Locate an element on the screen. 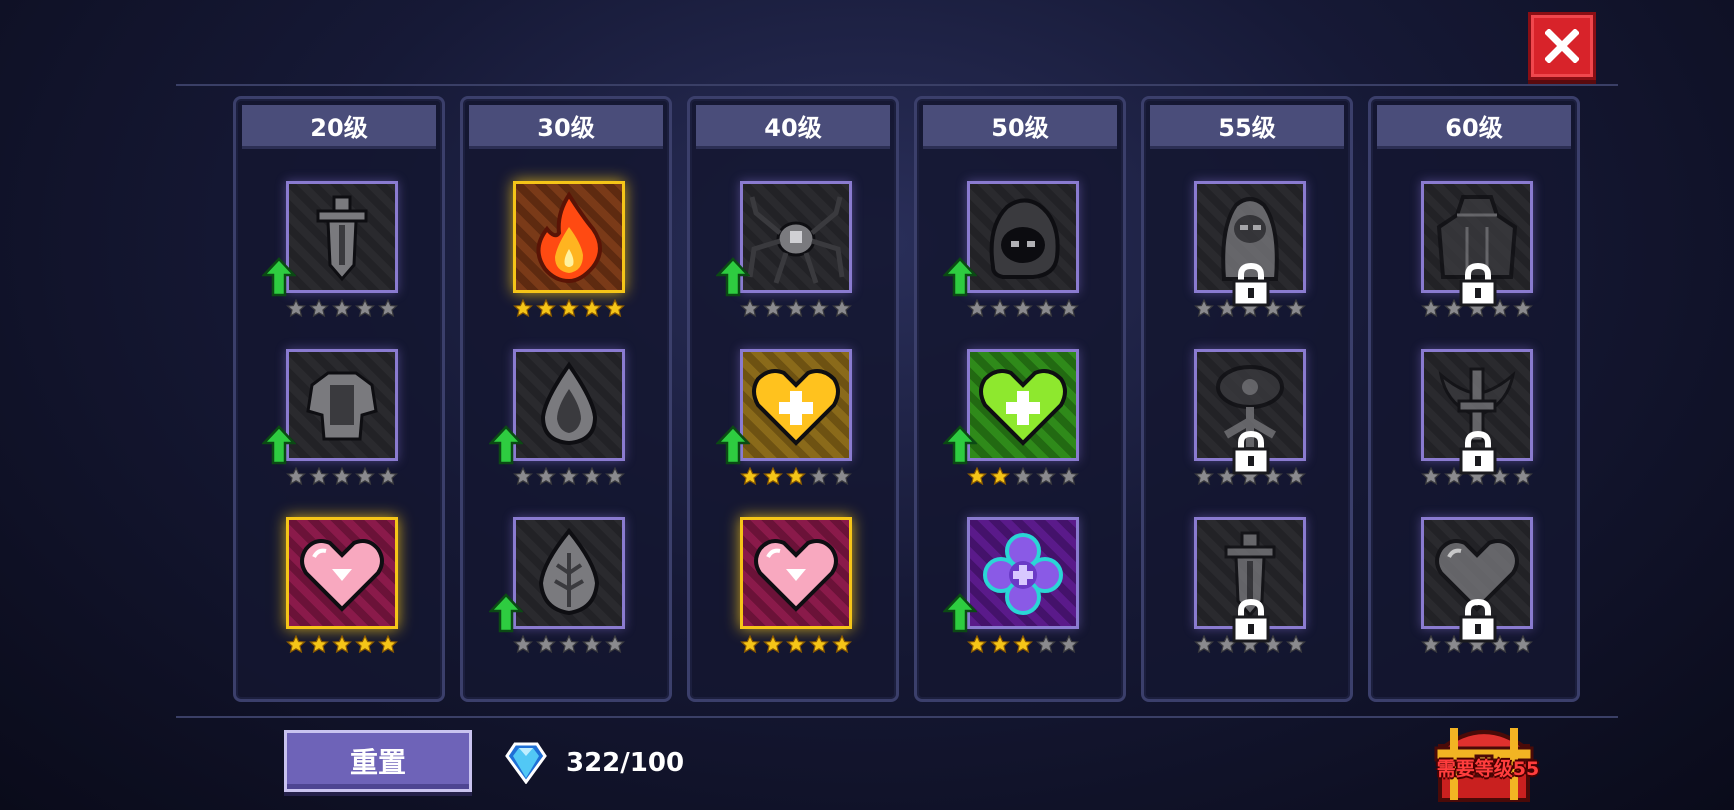 Image resolution: width=1734 pixels, height=810 pixels. reset-button: 重置 is located at coordinates (378, 761).